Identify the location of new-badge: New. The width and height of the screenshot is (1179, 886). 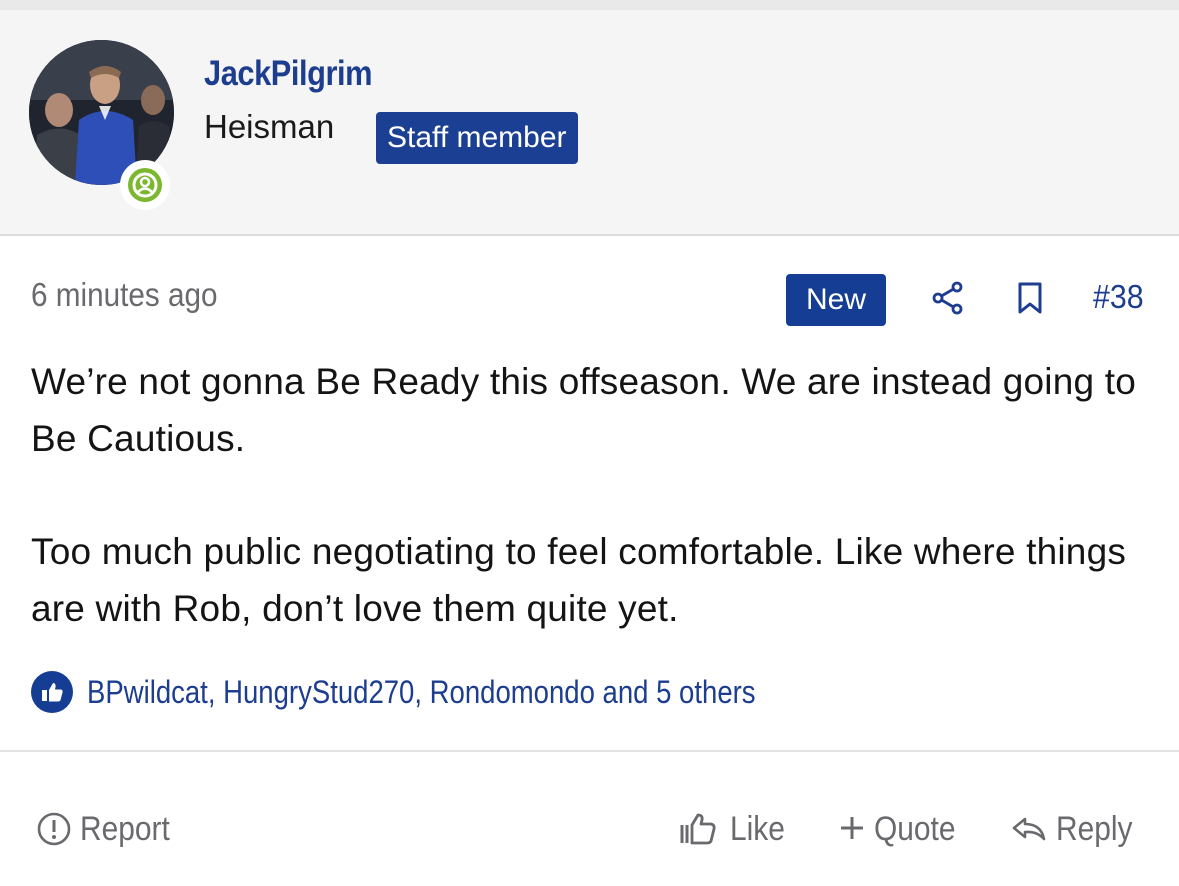
(836, 300).